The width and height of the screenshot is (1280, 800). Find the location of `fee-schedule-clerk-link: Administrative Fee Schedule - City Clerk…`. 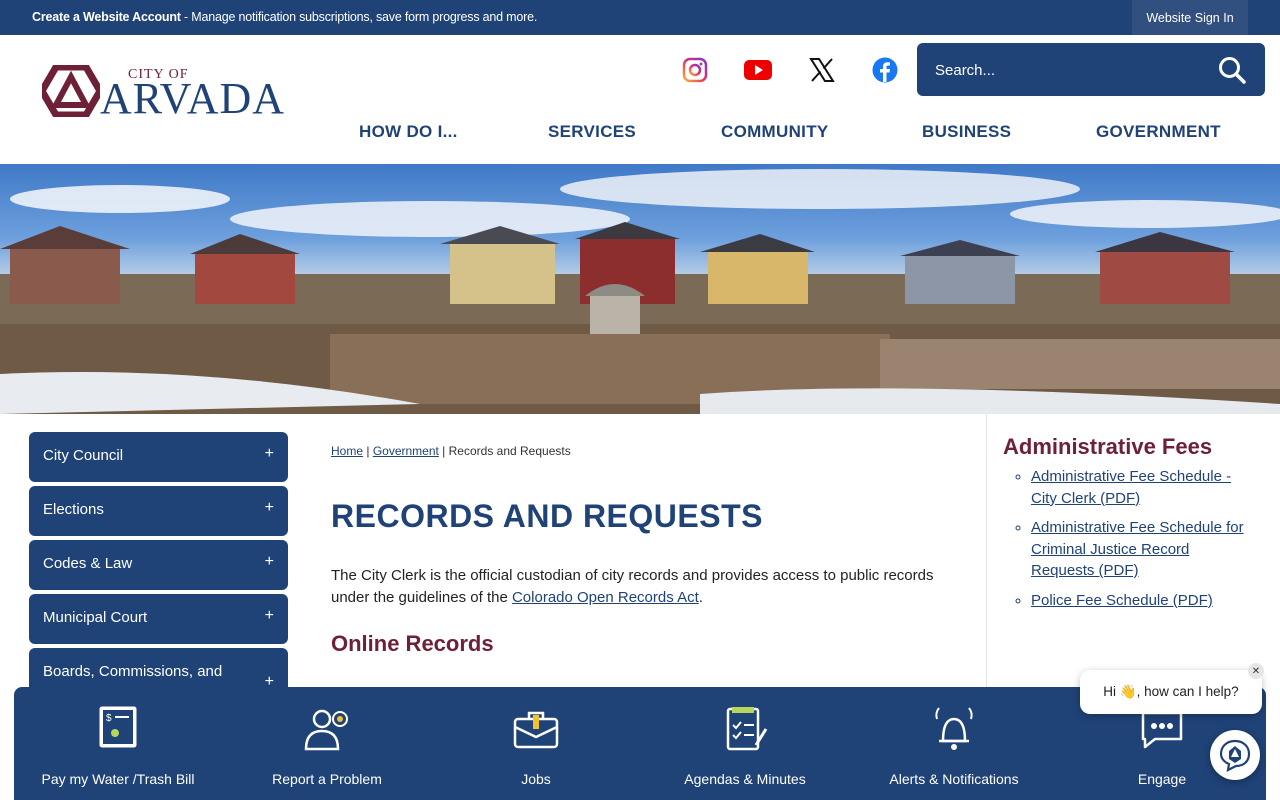

fee-schedule-clerk-link: Administrative Fee Schedule - City Clerk… is located at coordinates (1131, 487).